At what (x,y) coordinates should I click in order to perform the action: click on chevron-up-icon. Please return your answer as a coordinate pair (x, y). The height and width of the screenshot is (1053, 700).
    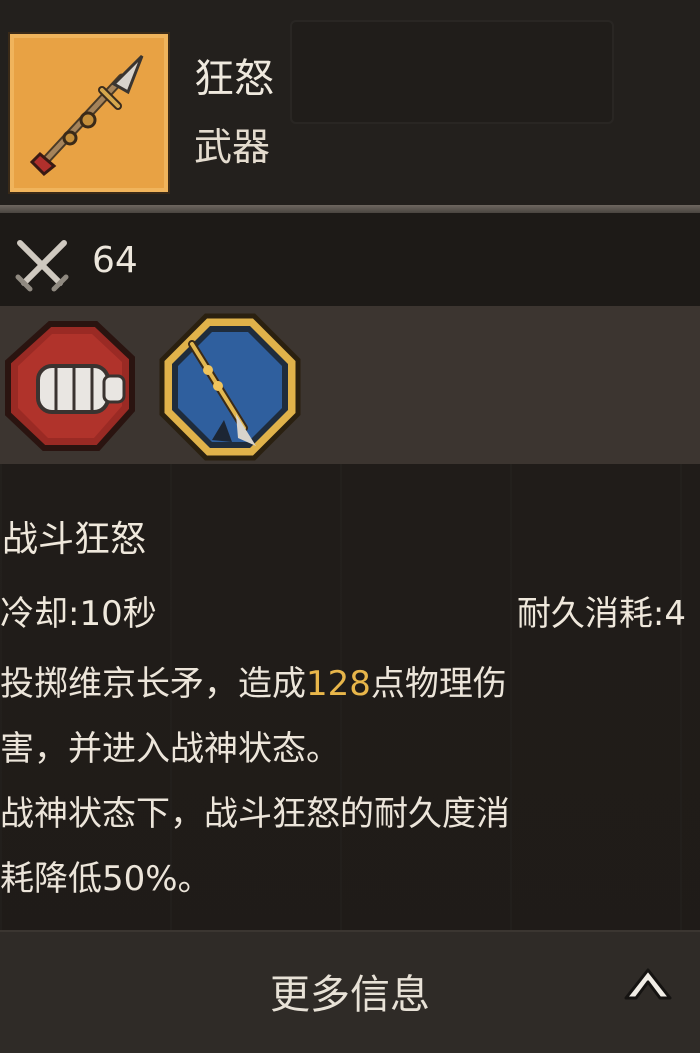
    Looking at the image, I should click on (648, 982).